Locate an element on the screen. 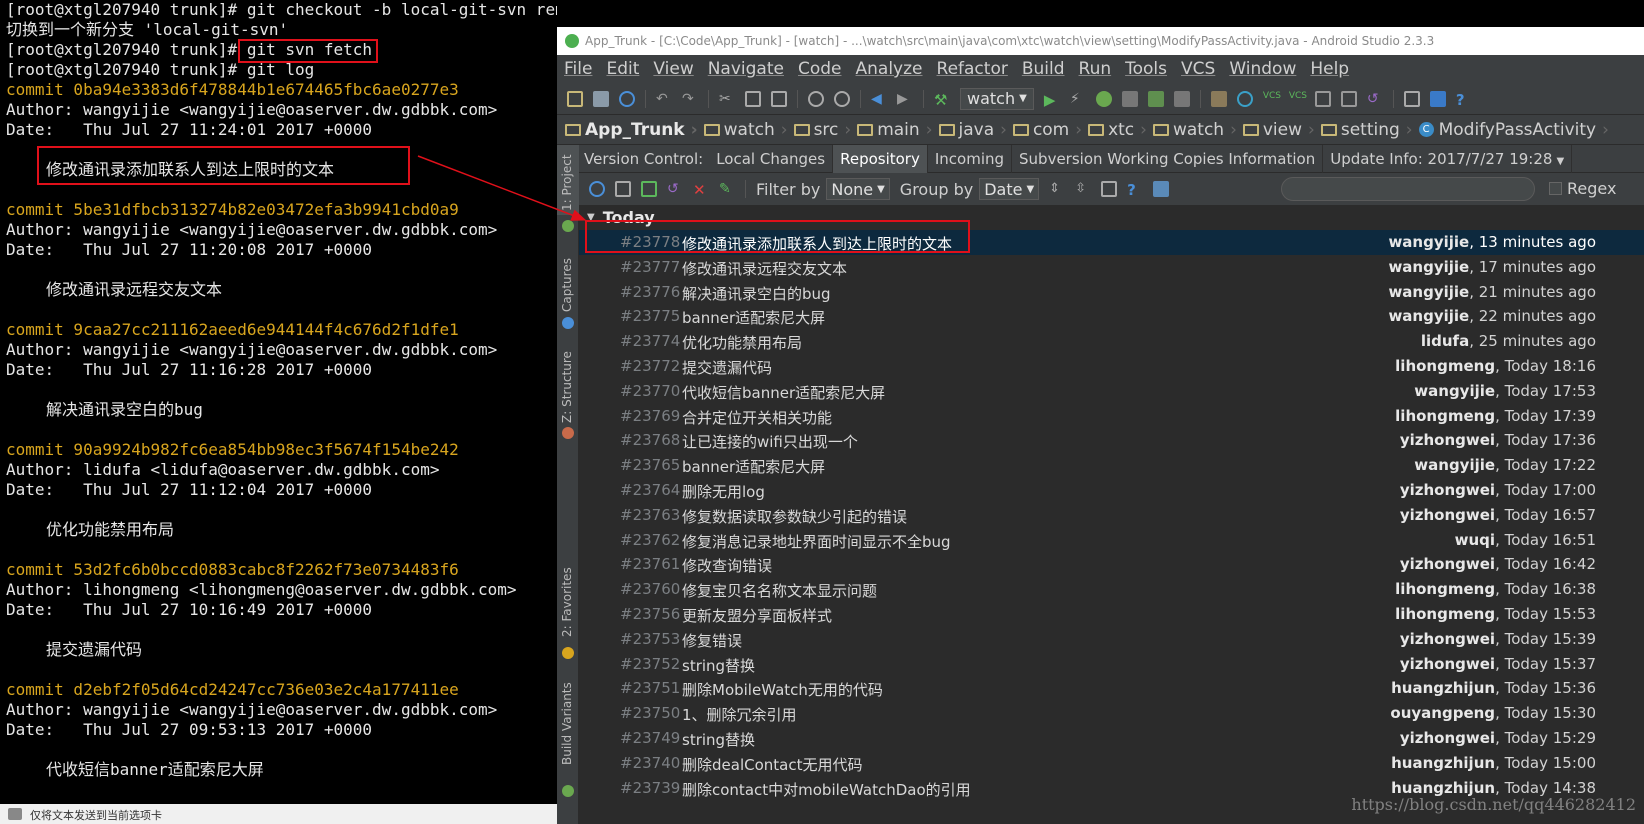  vc-tab-repository: Repository is located at coordinates (880, 158).